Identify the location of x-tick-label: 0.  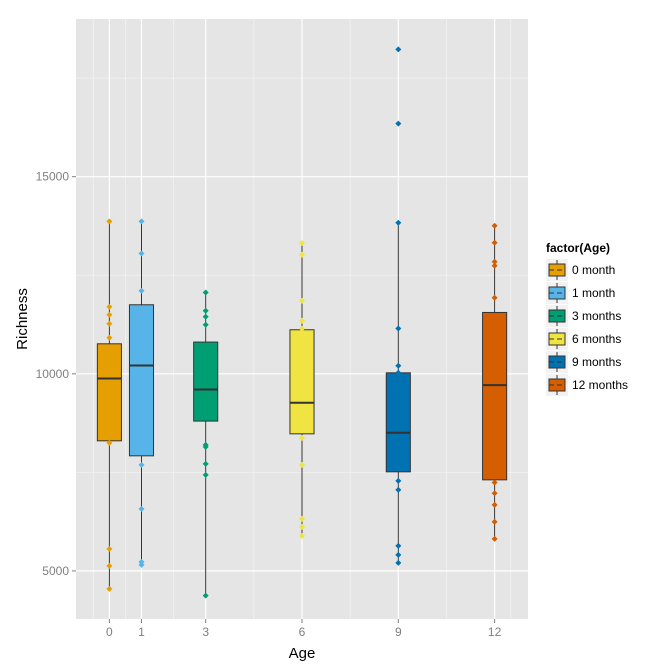
(109, 632).